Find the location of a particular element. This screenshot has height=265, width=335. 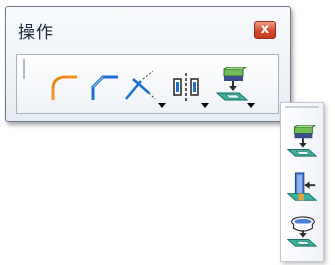

close-icon: x is located at coordinates (265, 29).